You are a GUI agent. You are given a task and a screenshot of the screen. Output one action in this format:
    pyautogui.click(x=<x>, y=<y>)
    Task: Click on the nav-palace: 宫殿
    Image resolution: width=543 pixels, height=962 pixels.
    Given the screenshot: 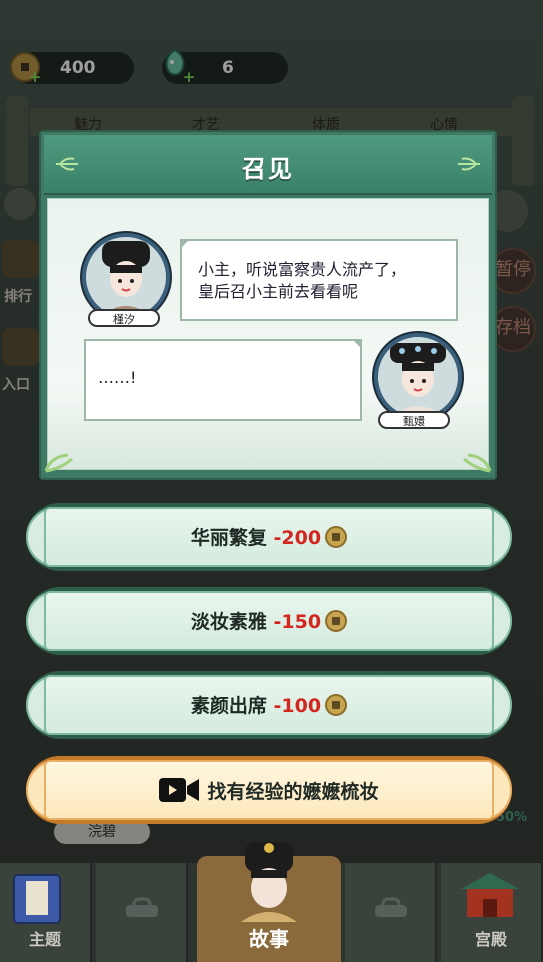 What is the action you would take?
    pyautogui.click(x=492, y=912)
    